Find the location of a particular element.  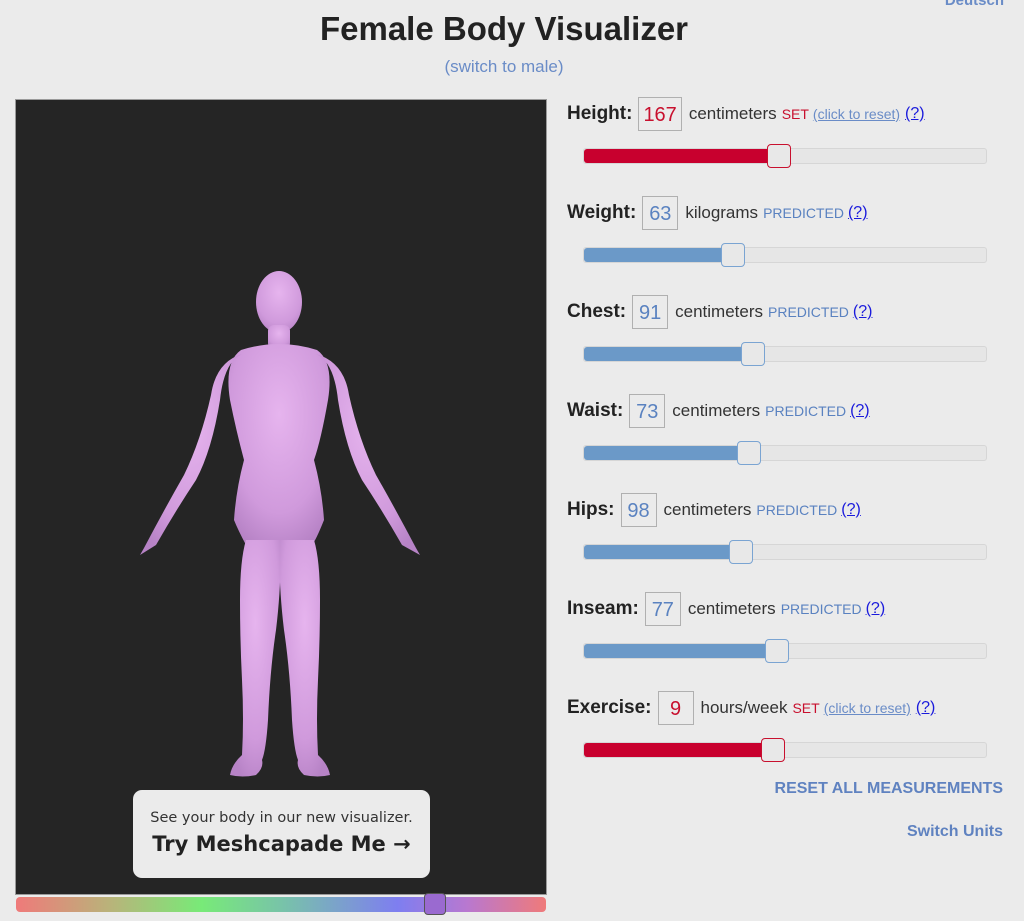

measurement-row-inseam: Inseam: 77 centimeters PREDICTED (?) is located at coordinates (787, 640).